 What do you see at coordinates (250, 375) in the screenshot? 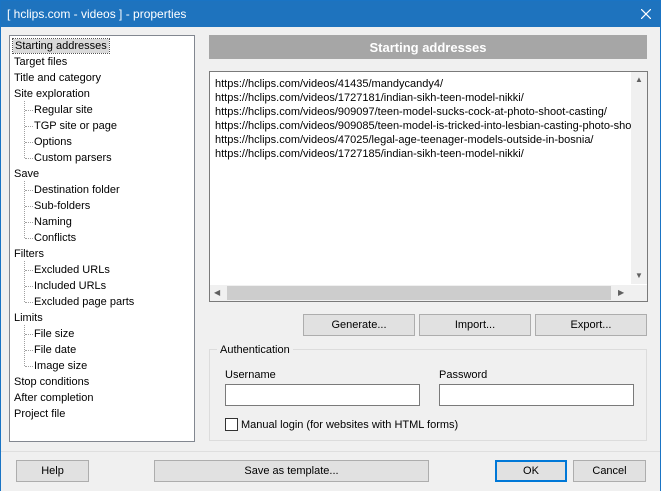
I see `username-label: Username` at bounding box center [250, 375].